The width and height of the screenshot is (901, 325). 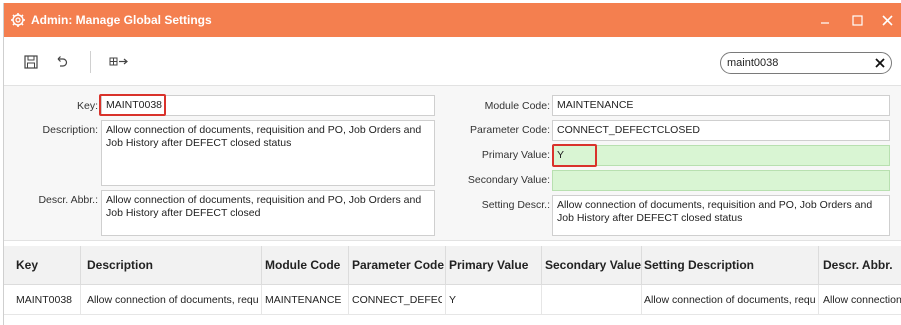 I want to click on primary-value-field: Y, so click(x=721, y=155).